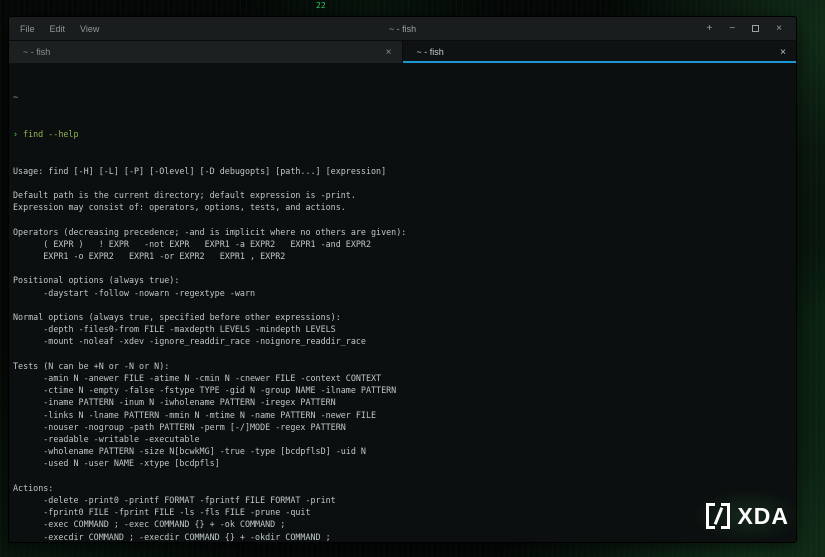 The height and width of the screenshot is (557, 825). I want to click on maximize-icon, so click(756, 28).